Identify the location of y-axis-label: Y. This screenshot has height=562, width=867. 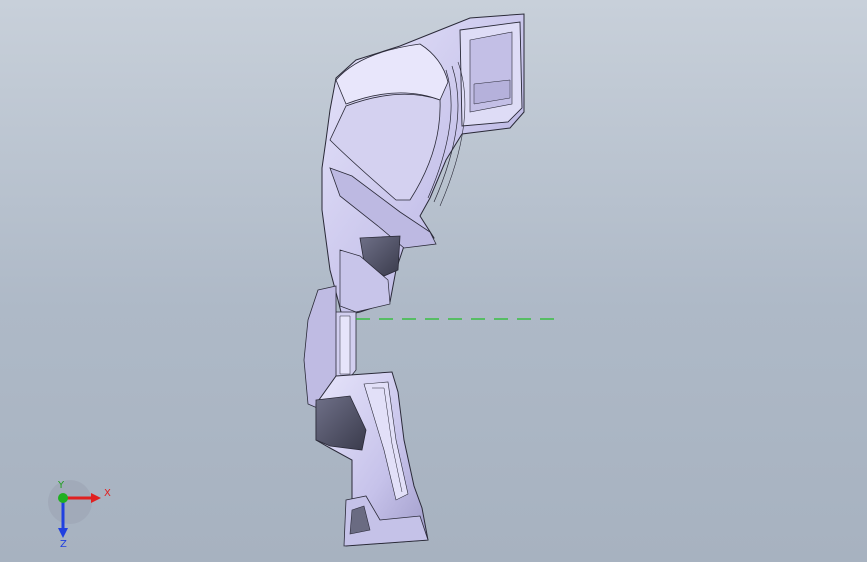
(61, 485).